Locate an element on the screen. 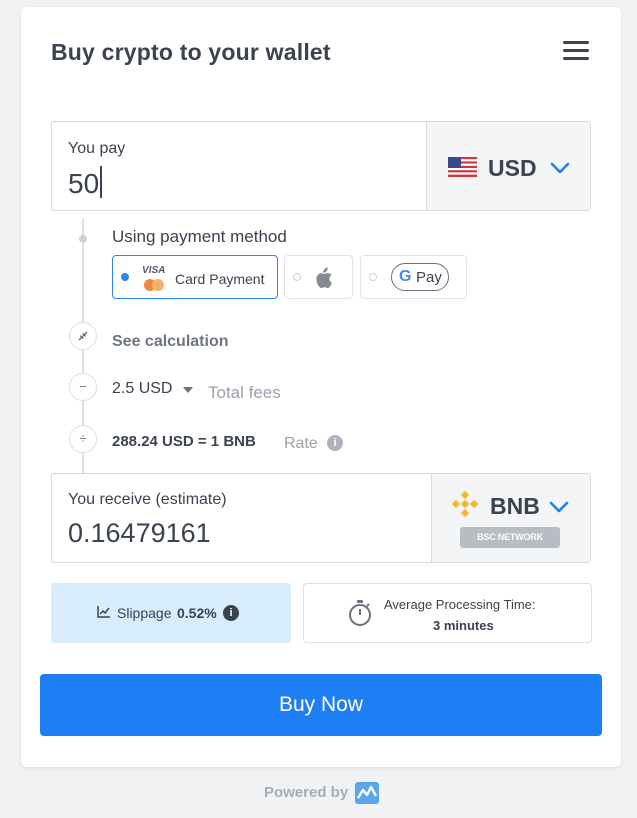  receive-amount-value: 0.16479161 is located at coordinates (139, 533).